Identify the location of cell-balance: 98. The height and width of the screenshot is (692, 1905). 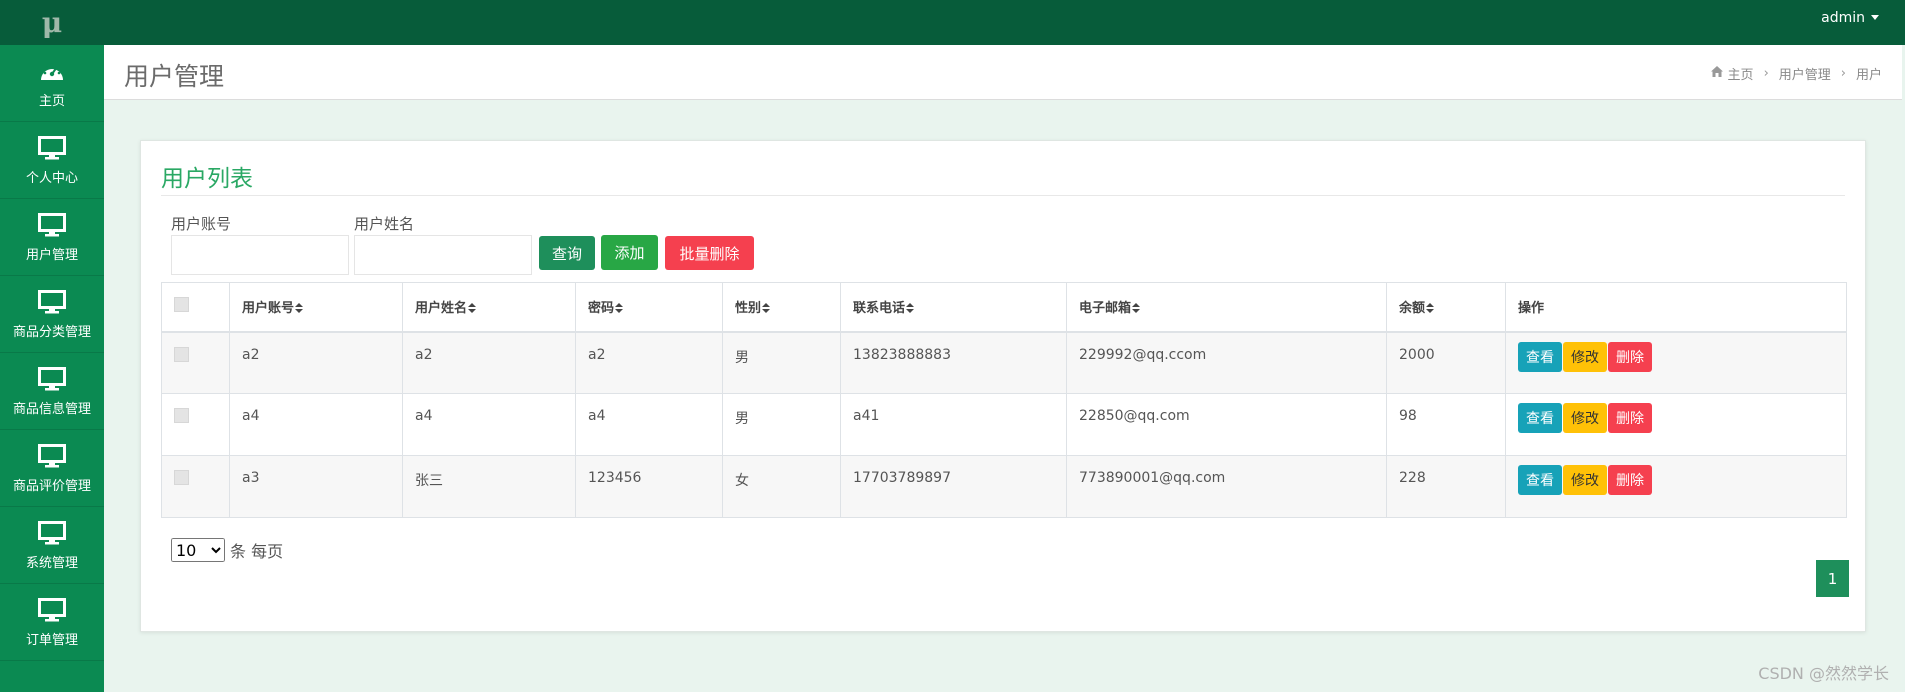
(1446, 424).